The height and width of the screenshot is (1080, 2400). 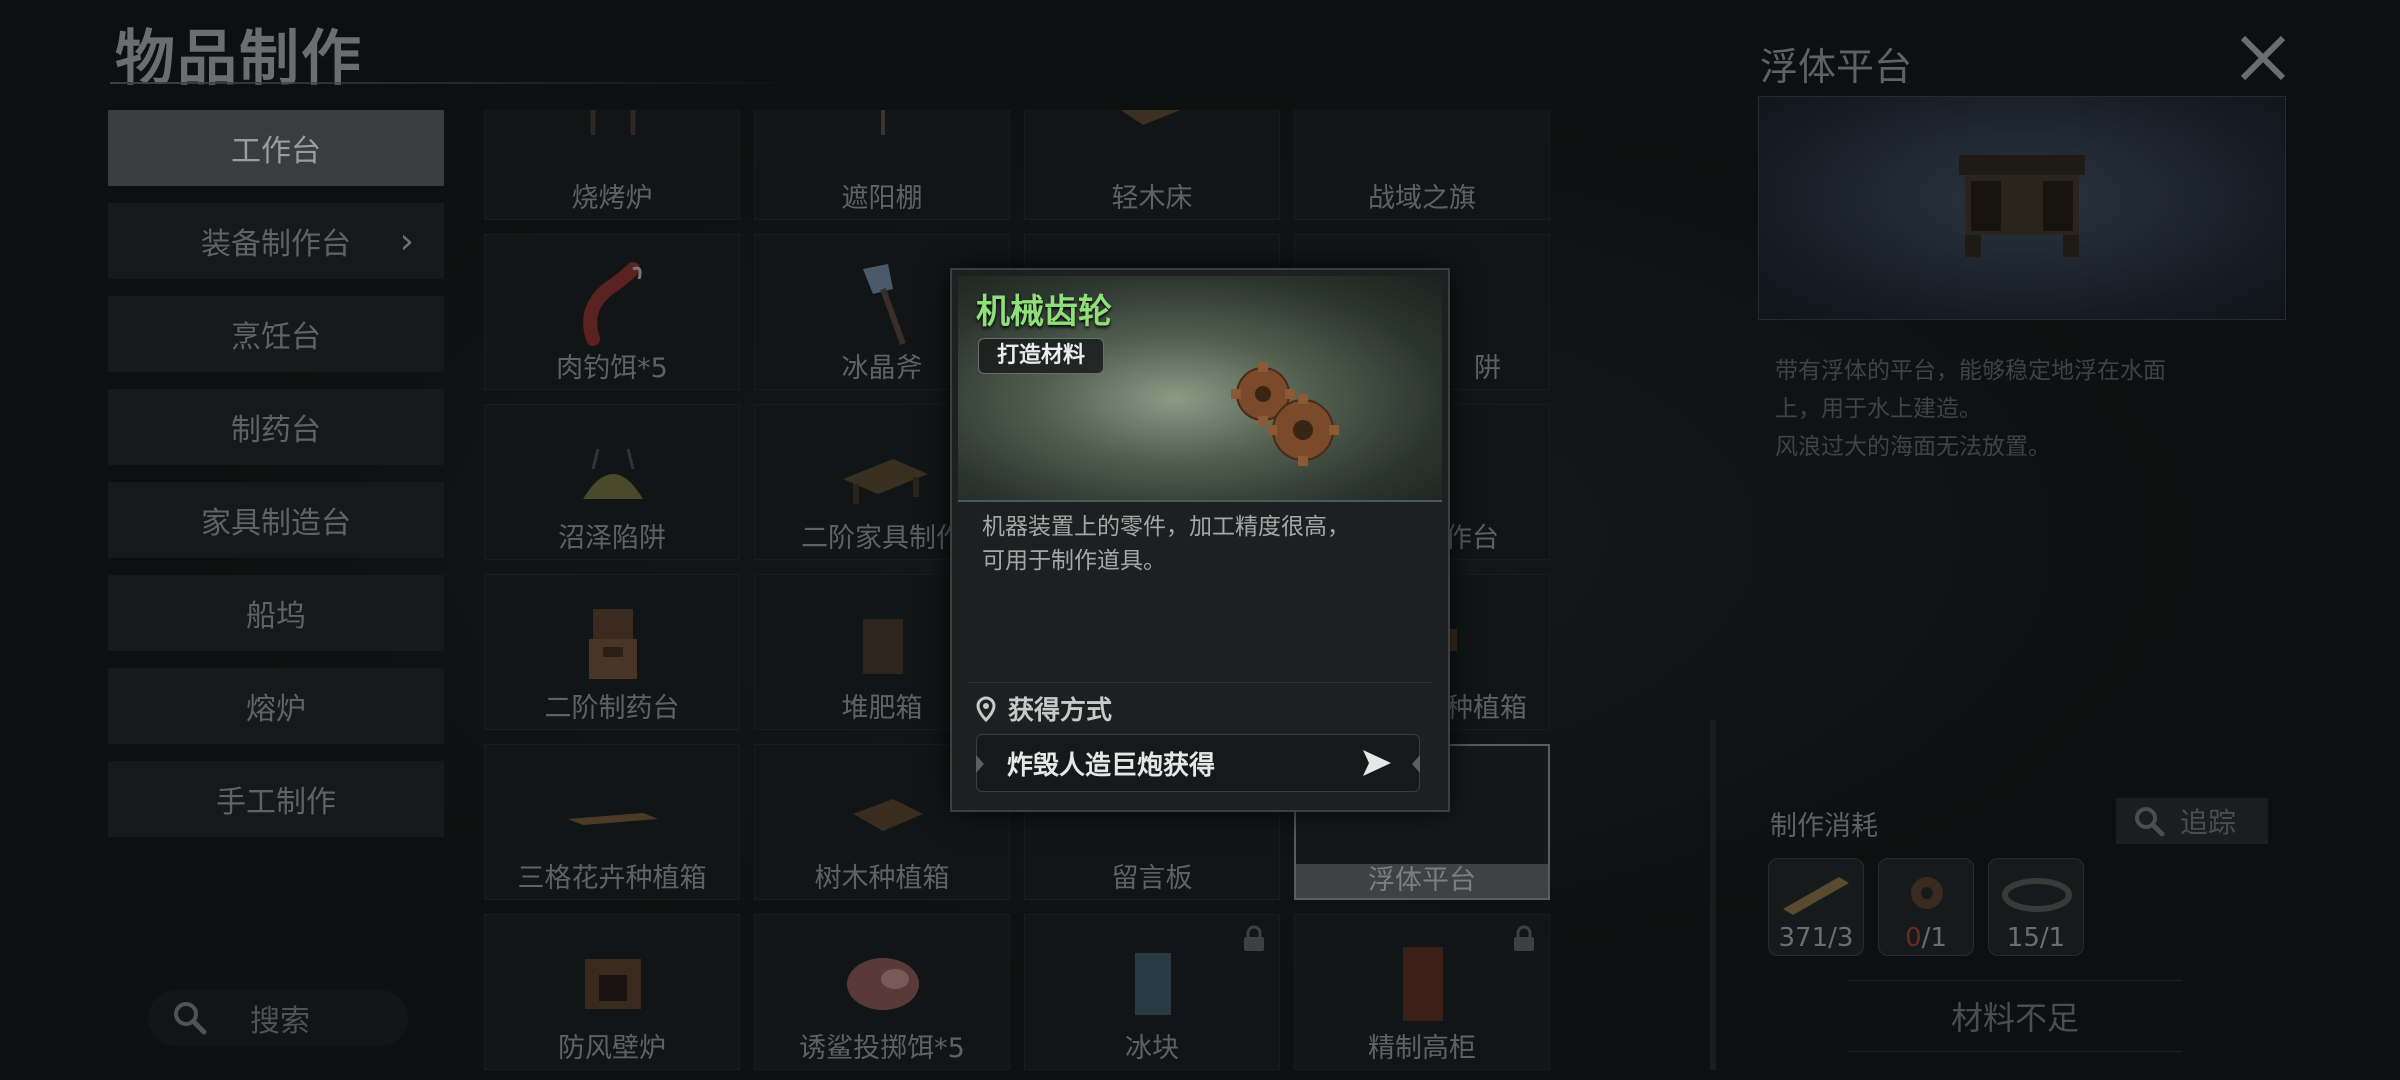 I want to click on track-label: 追踪, so click(x=2208, y=822).